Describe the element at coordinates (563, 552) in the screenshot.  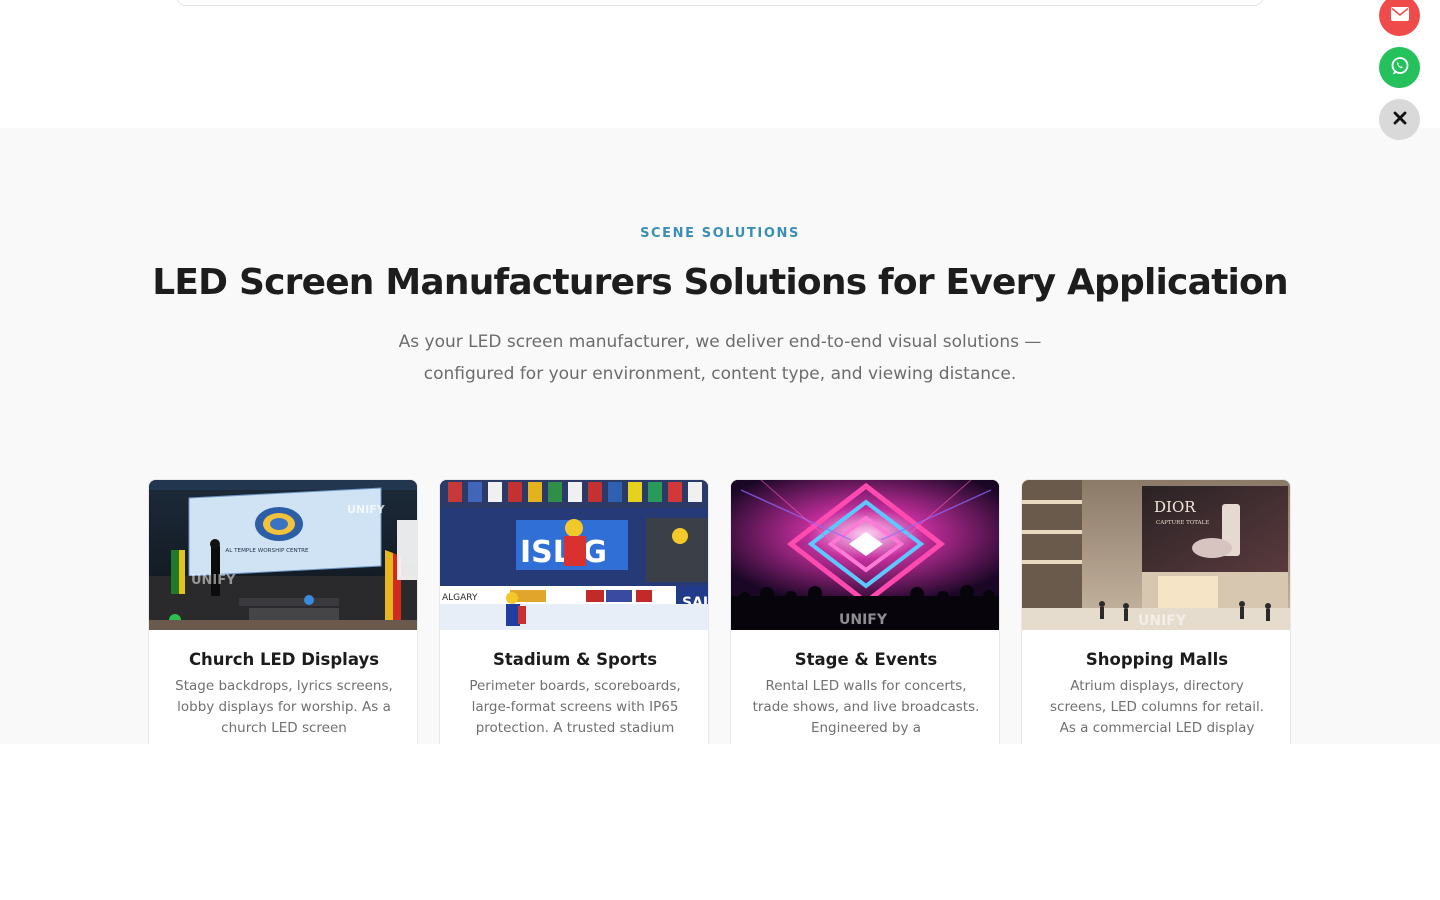
I see `stadium-screen-caption: ISL G` at that location.